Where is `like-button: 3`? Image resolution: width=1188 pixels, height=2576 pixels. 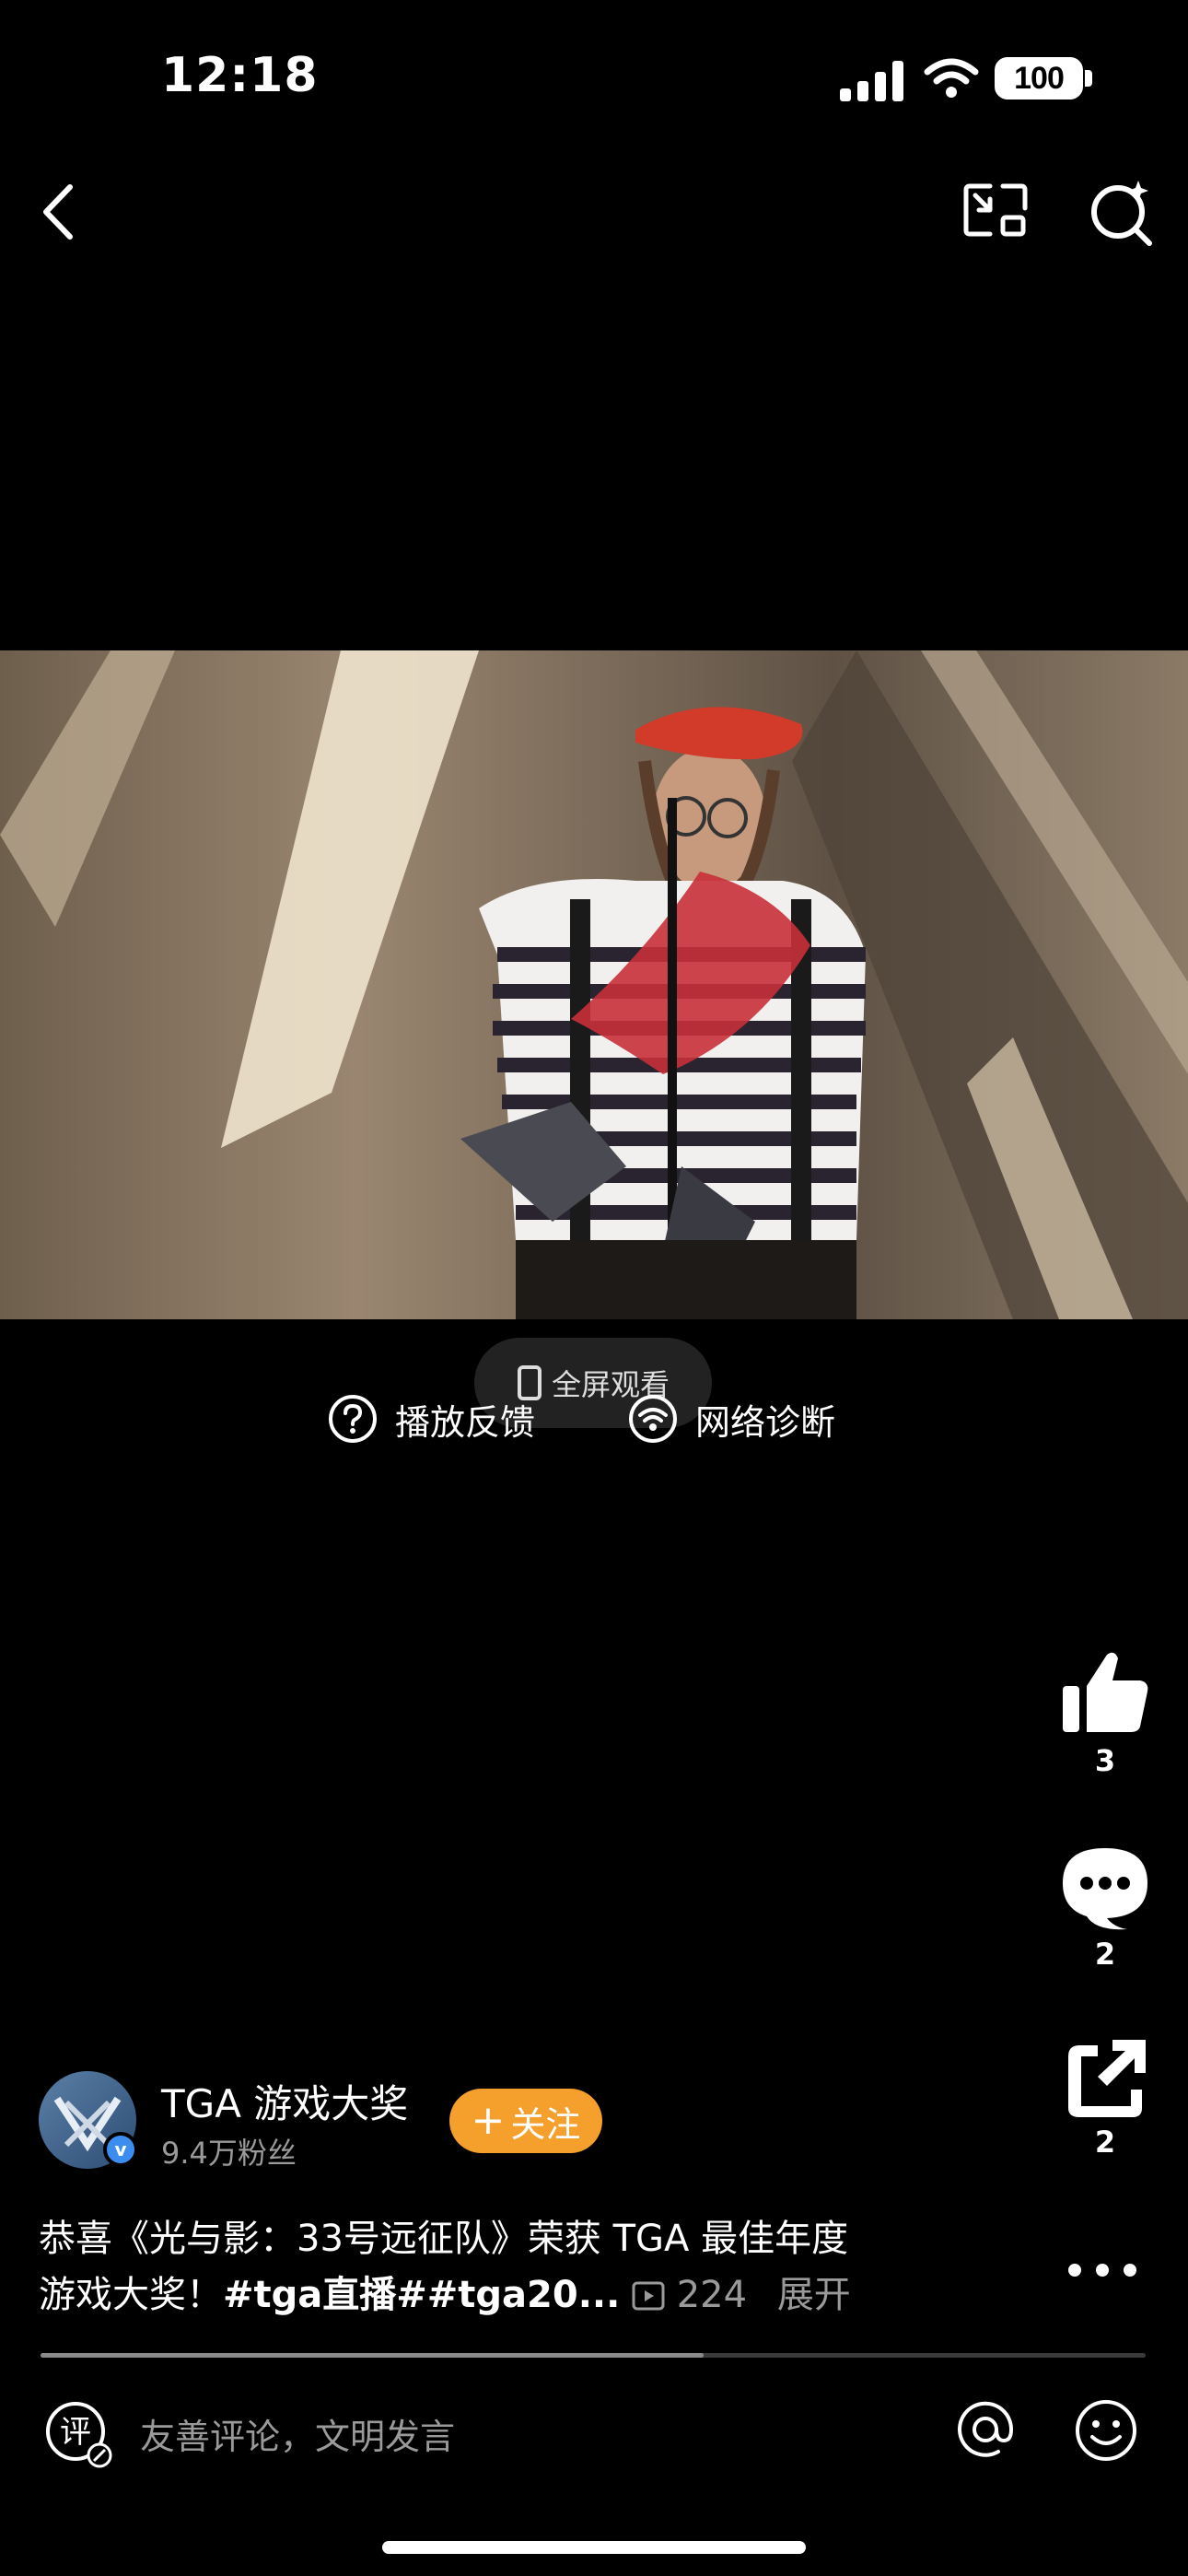 like-button: 3 is located at coordinates (1105, 1713).